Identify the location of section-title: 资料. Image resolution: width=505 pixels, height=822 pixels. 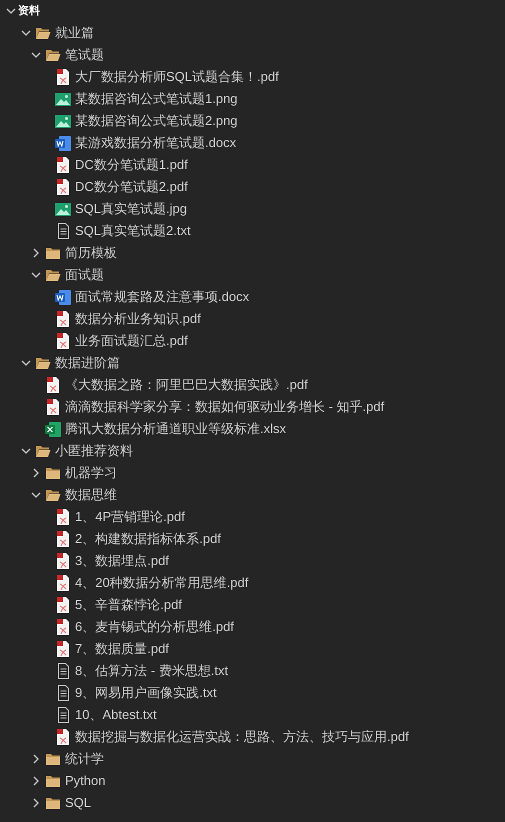
(29, 11).